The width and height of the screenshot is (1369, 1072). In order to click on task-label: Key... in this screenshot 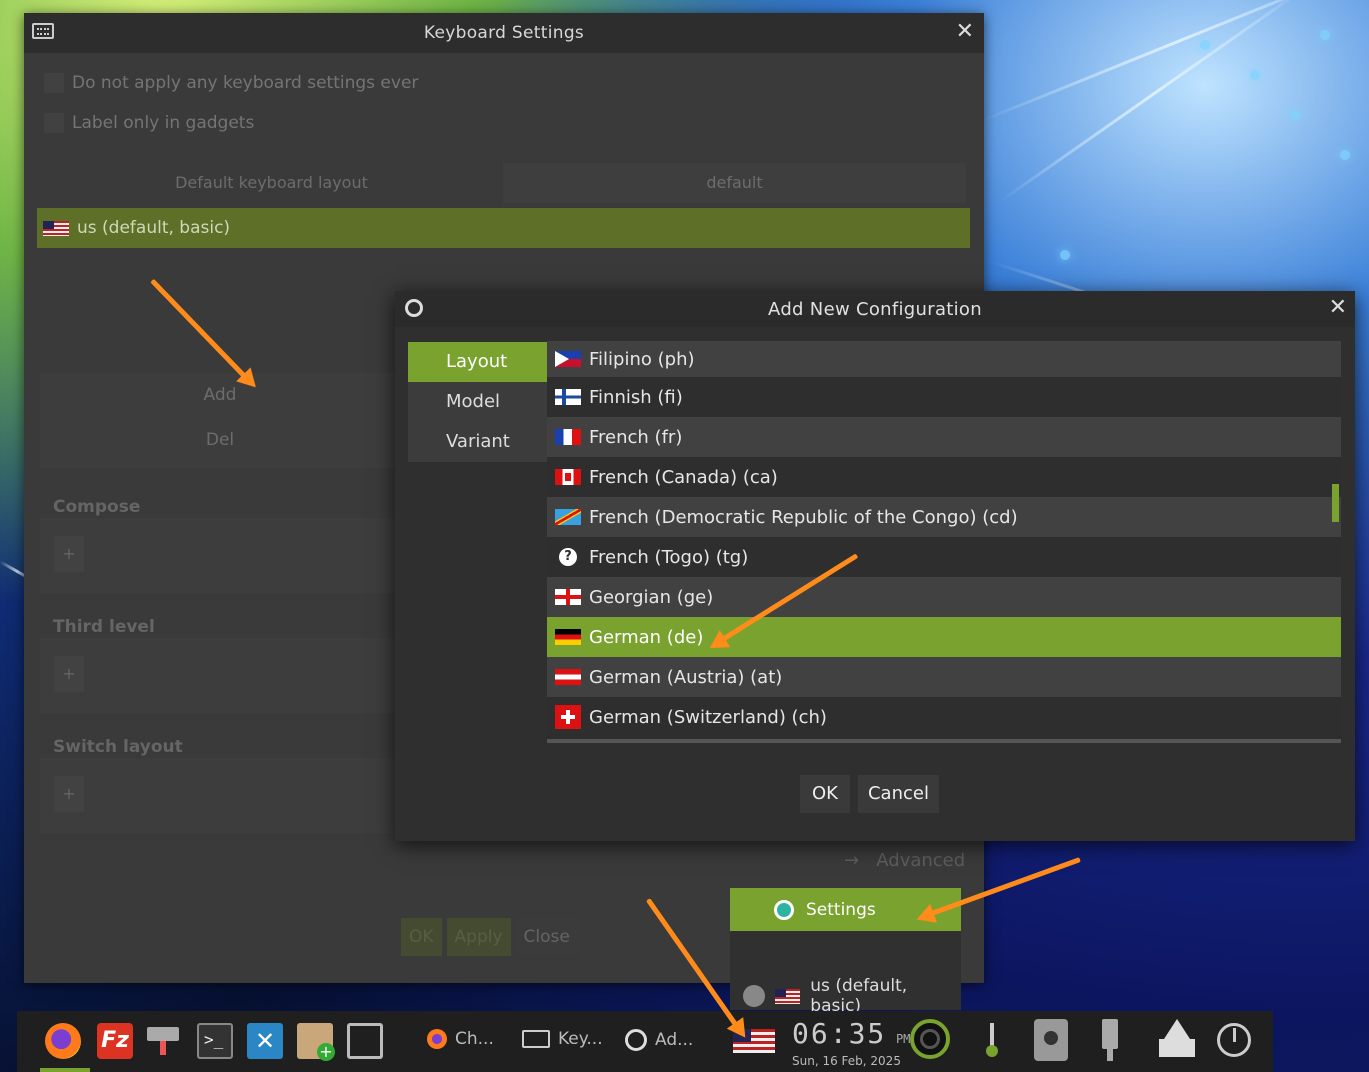, I will do `click(580, 1039)`.